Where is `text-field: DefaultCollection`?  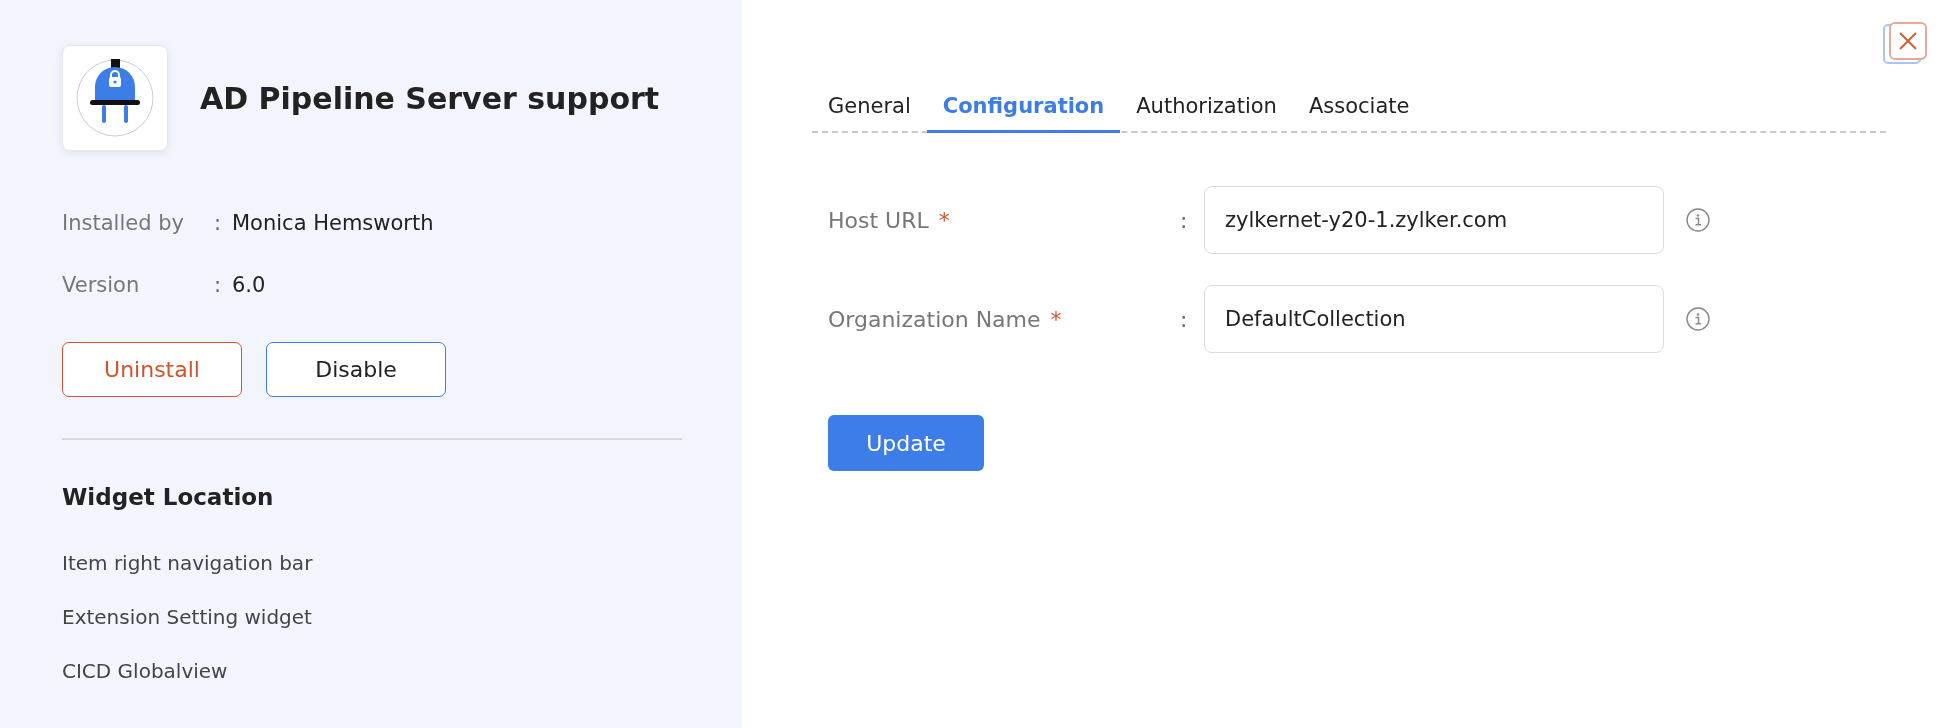
text-field: DefaultCollection is located at coordinates (1434, 319).